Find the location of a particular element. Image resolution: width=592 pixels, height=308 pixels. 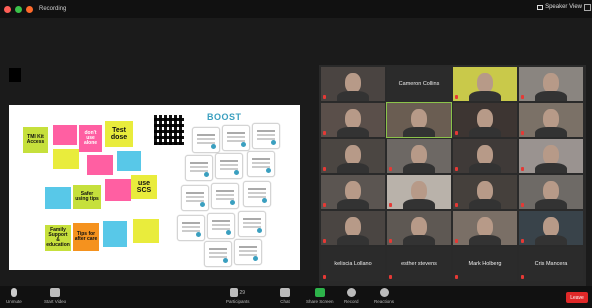

participant-tile: esther stevens is located at coordinates (419, 264).